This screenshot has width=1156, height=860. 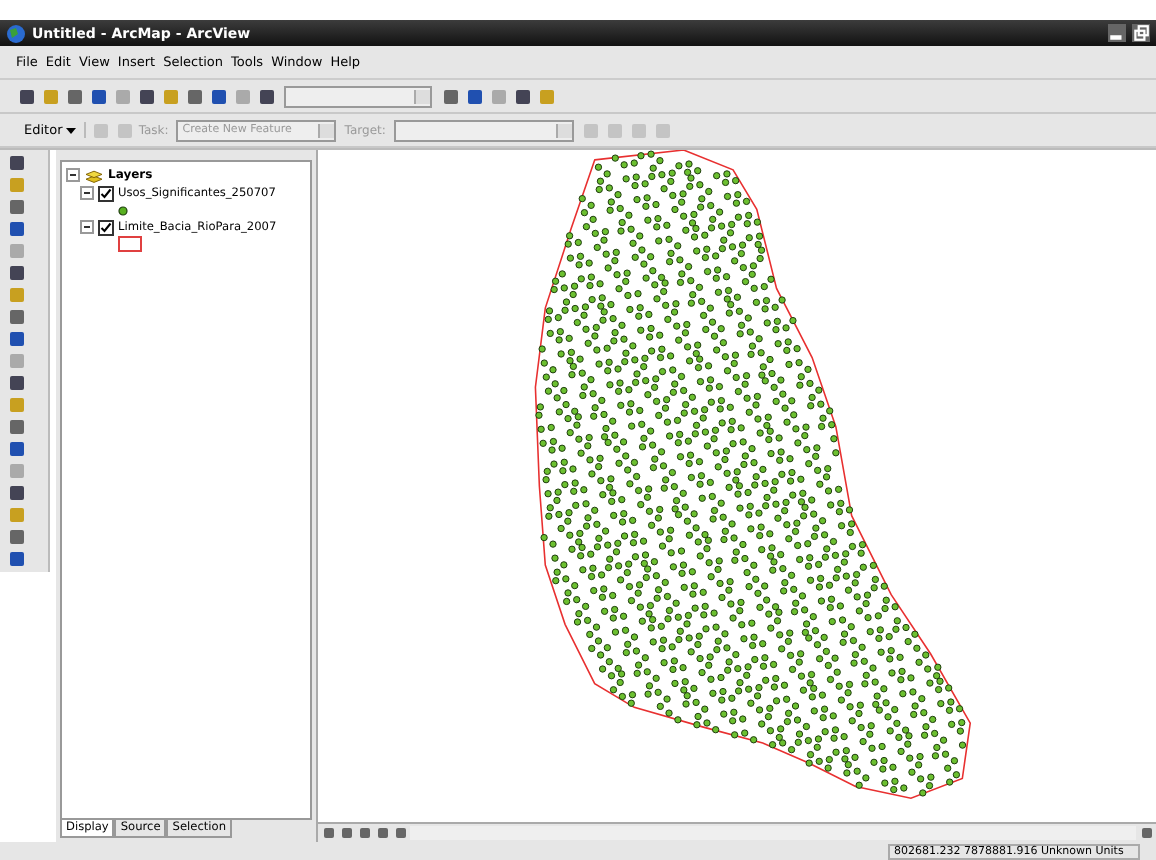 What do you see at coordinates (130, 244) in the screenshot?
I see `polygon-symbol-icon` at bounding box center [130, 244].